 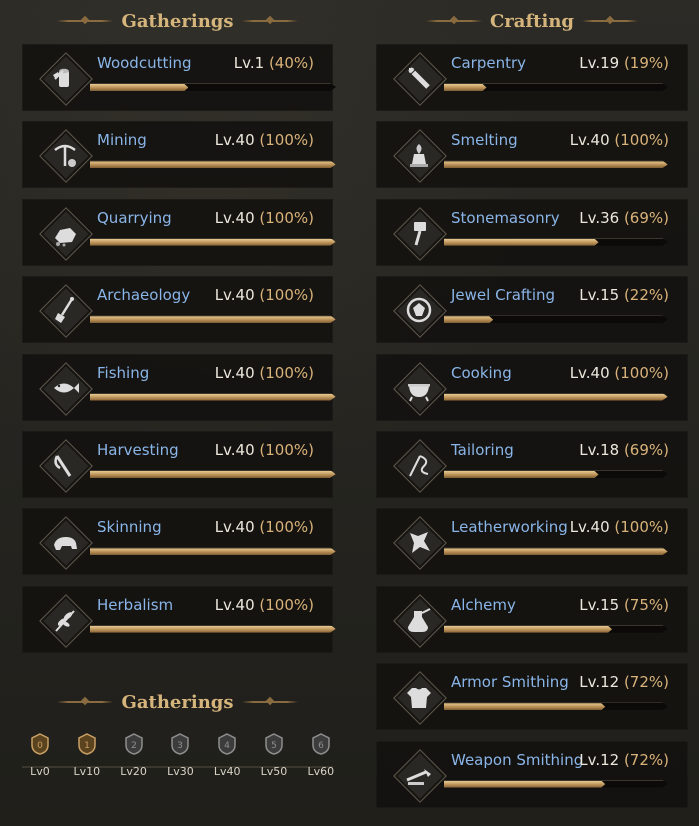 I want to click on skill-level-value: Lv.1, so click(x=251, y=63).